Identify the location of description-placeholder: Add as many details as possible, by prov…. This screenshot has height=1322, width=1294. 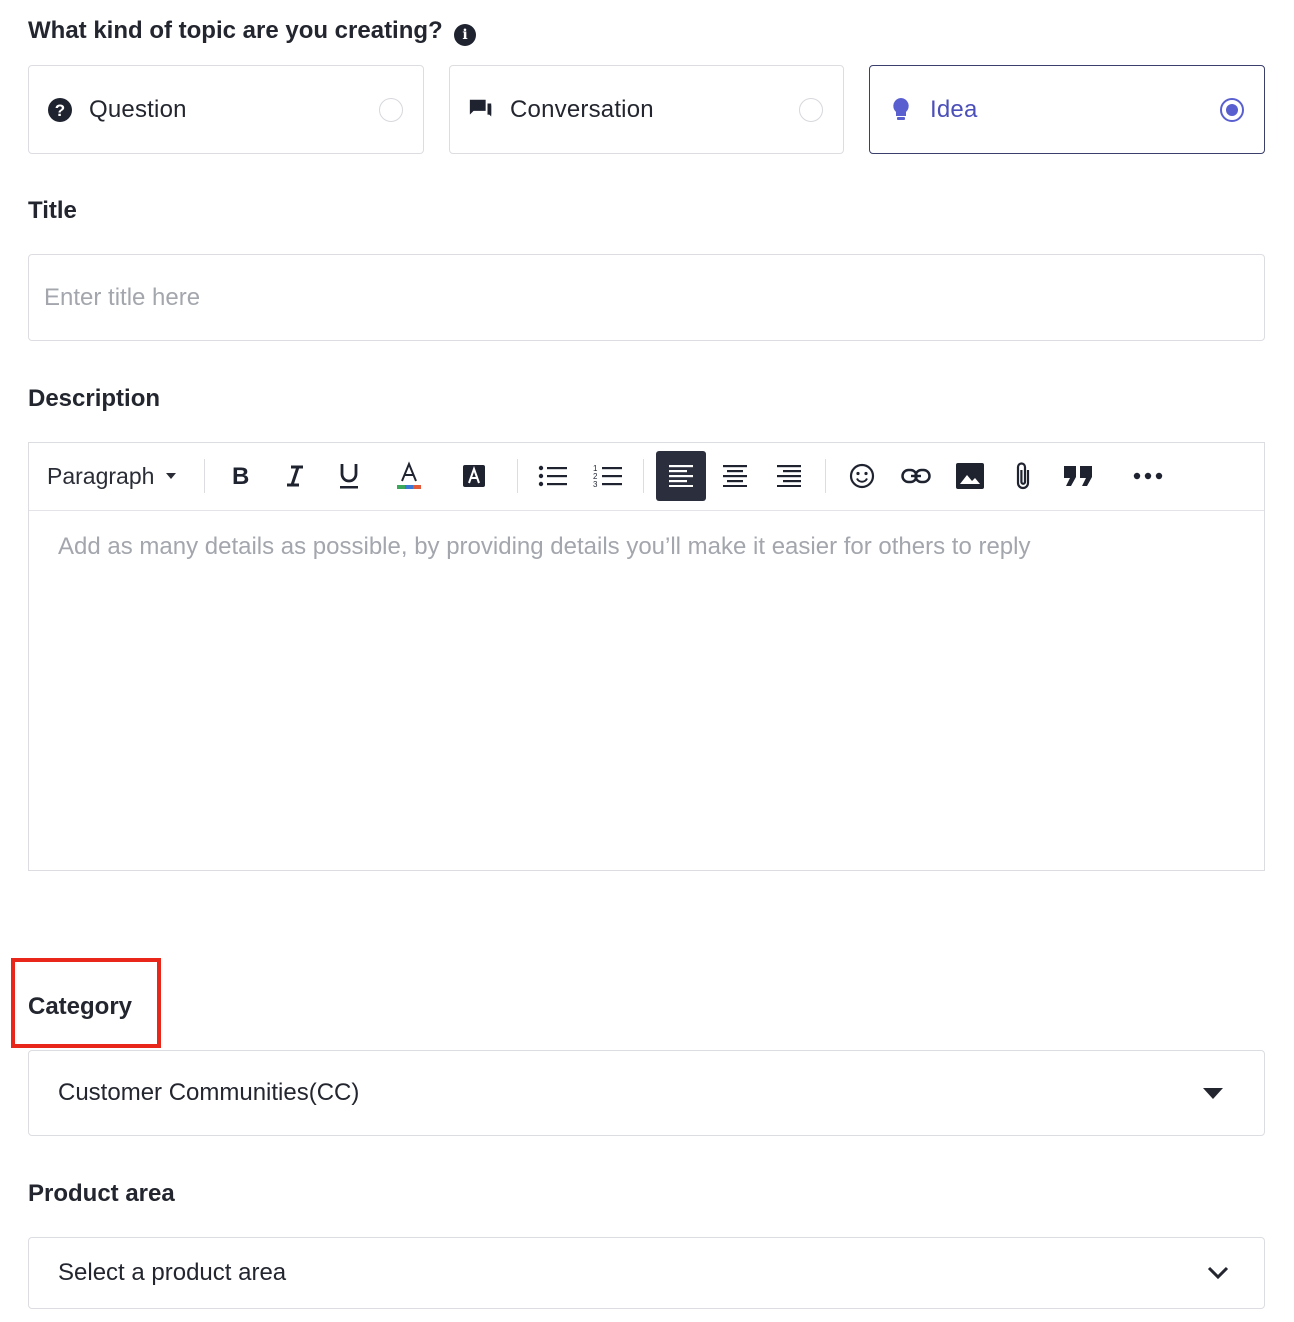
(544, 546).